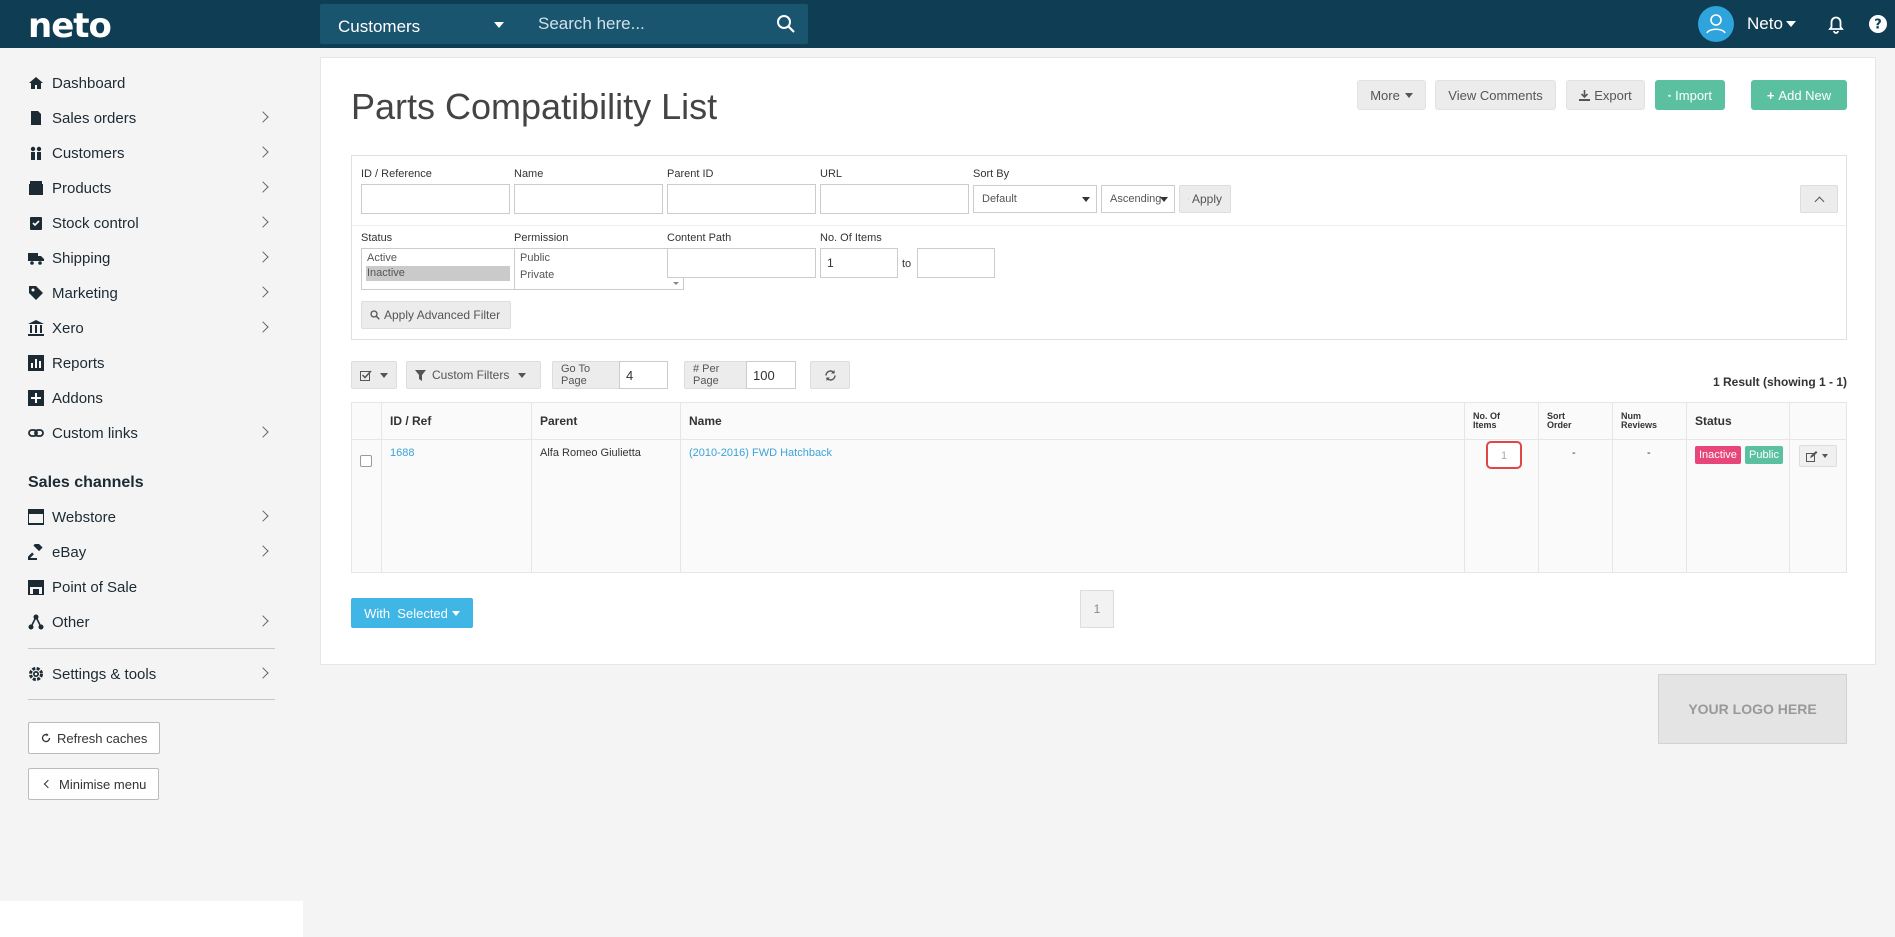 This screenshot has height=937, width=1895. What do you see at coordinates (102, 738) in the screenshot?
I see `refresh-caches-label: Refresh caches` at bounding box center [102, 738].